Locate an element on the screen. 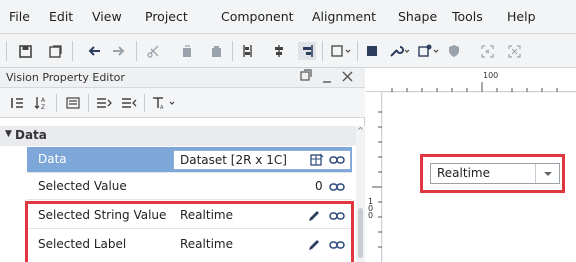 This screenshot has height=262, width=576. paste-icon is located at coordinates (216, 51).